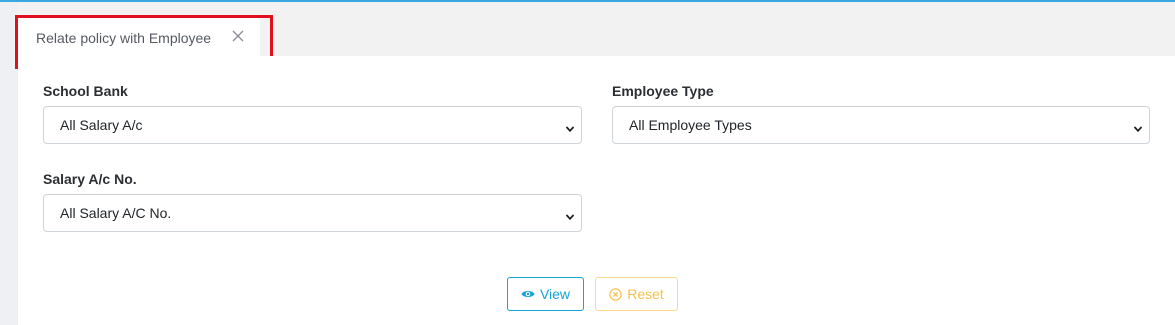  What do you see at coordinates (116, 213) in the screenshot?
I see `salary-ac-no-selected-value: All Salary A/C No.` at bounding box center [116, 213].